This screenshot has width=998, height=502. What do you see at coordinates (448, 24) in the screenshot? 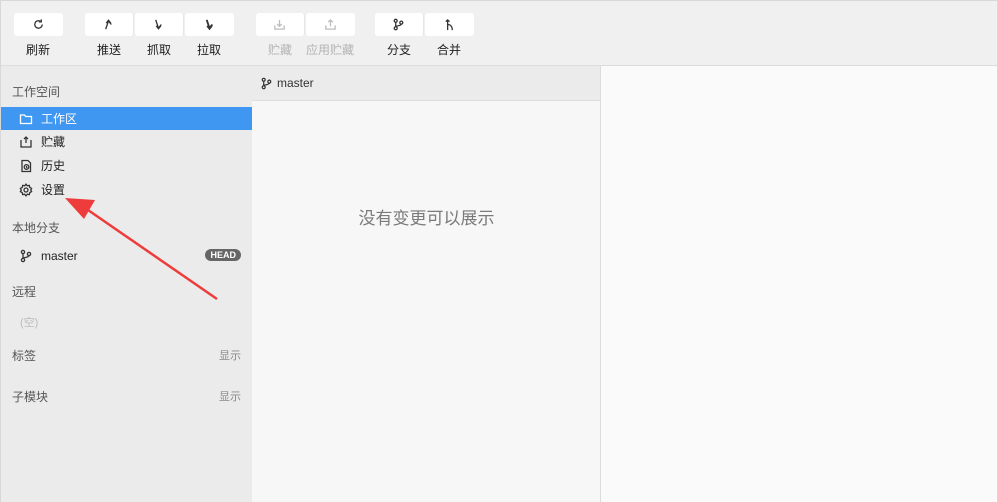
I see `merge-icon` at bounding box center [448, 24].